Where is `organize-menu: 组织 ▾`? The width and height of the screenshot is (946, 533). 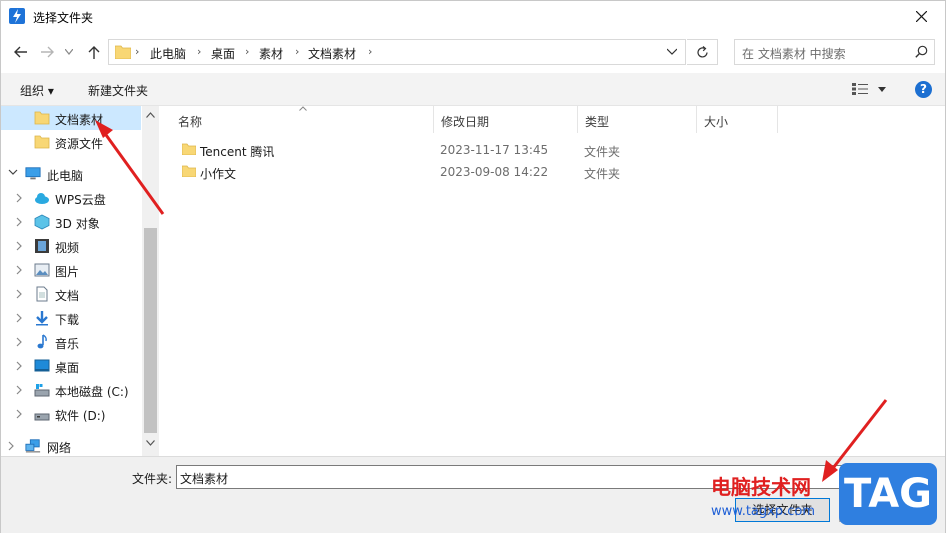
organize-menu: 组织 ▾ is located at coordinates (37, 90).